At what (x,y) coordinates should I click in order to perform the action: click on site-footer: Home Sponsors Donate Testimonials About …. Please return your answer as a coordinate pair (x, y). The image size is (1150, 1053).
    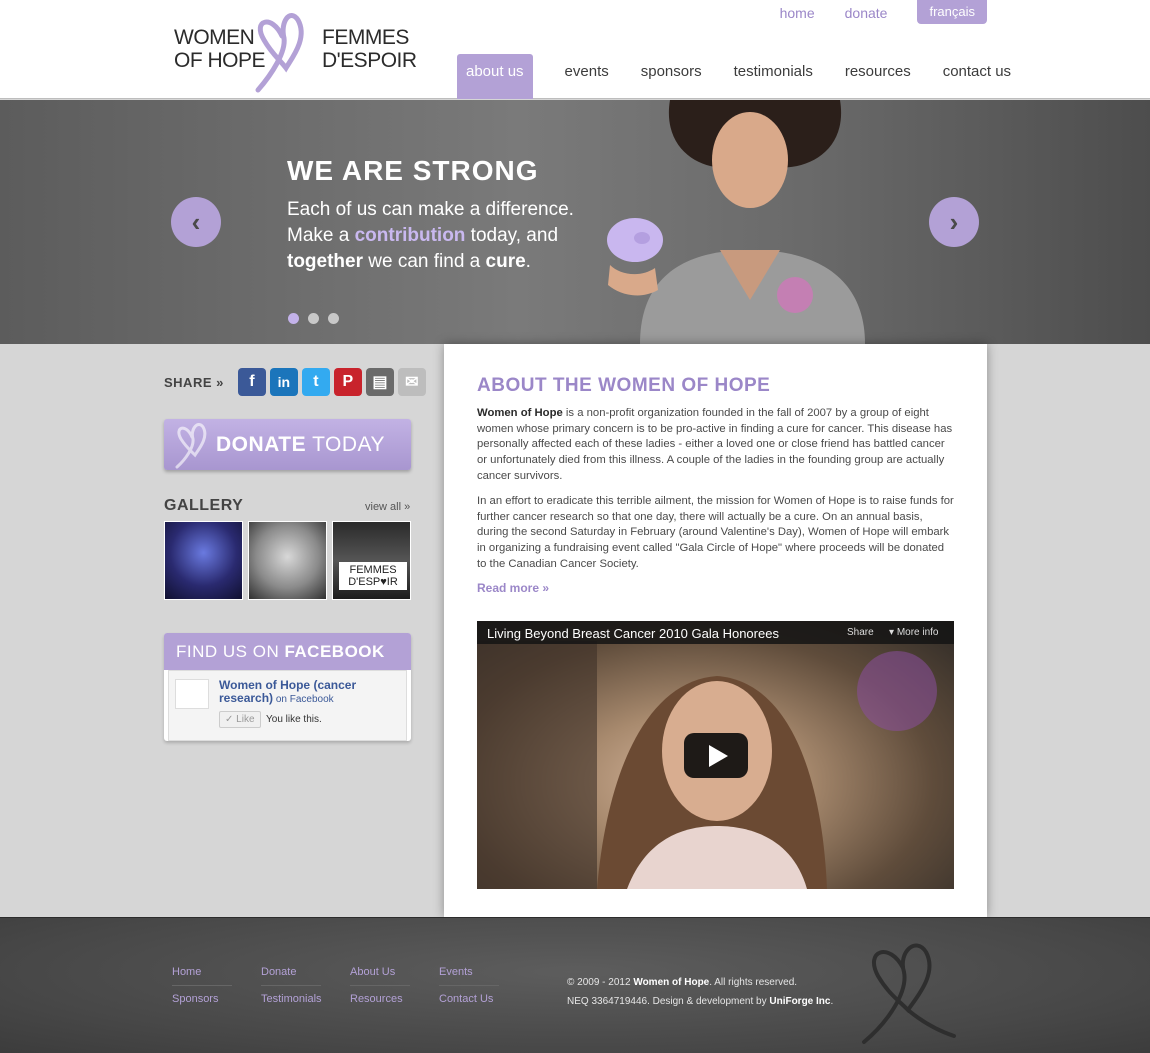
    Looking at the image, I should click on (575, 985).